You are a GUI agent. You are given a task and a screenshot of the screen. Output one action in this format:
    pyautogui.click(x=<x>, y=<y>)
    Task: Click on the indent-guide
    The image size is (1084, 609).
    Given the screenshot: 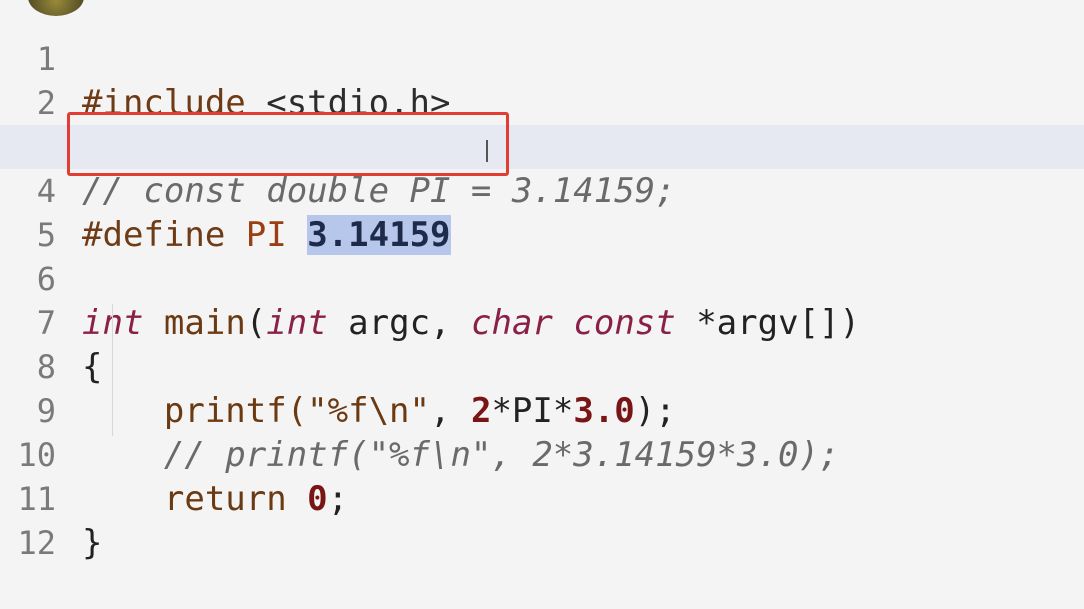 What is the action you would take?
    pyautogui.click(x=112, y=370)
    